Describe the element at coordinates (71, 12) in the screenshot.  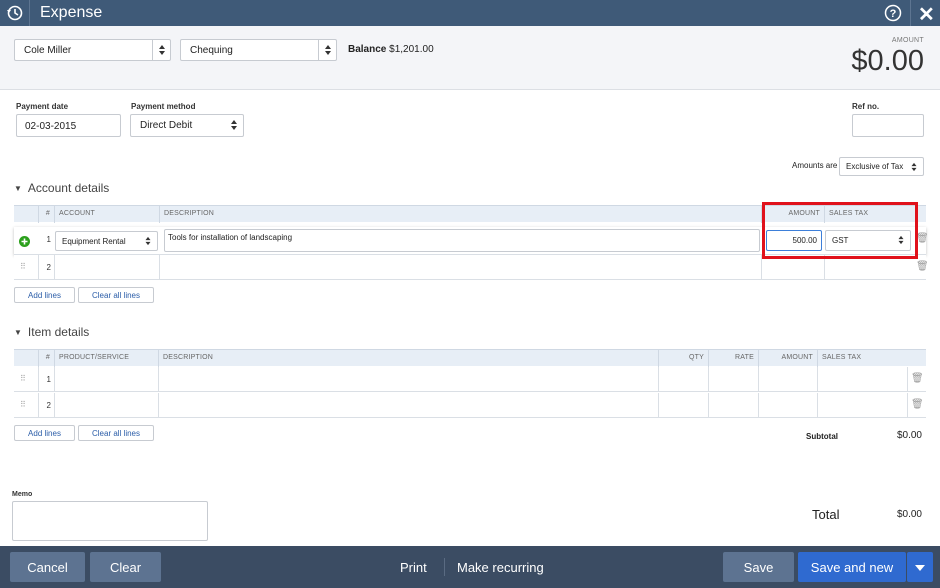
I see `page-title: Expense` at that location.